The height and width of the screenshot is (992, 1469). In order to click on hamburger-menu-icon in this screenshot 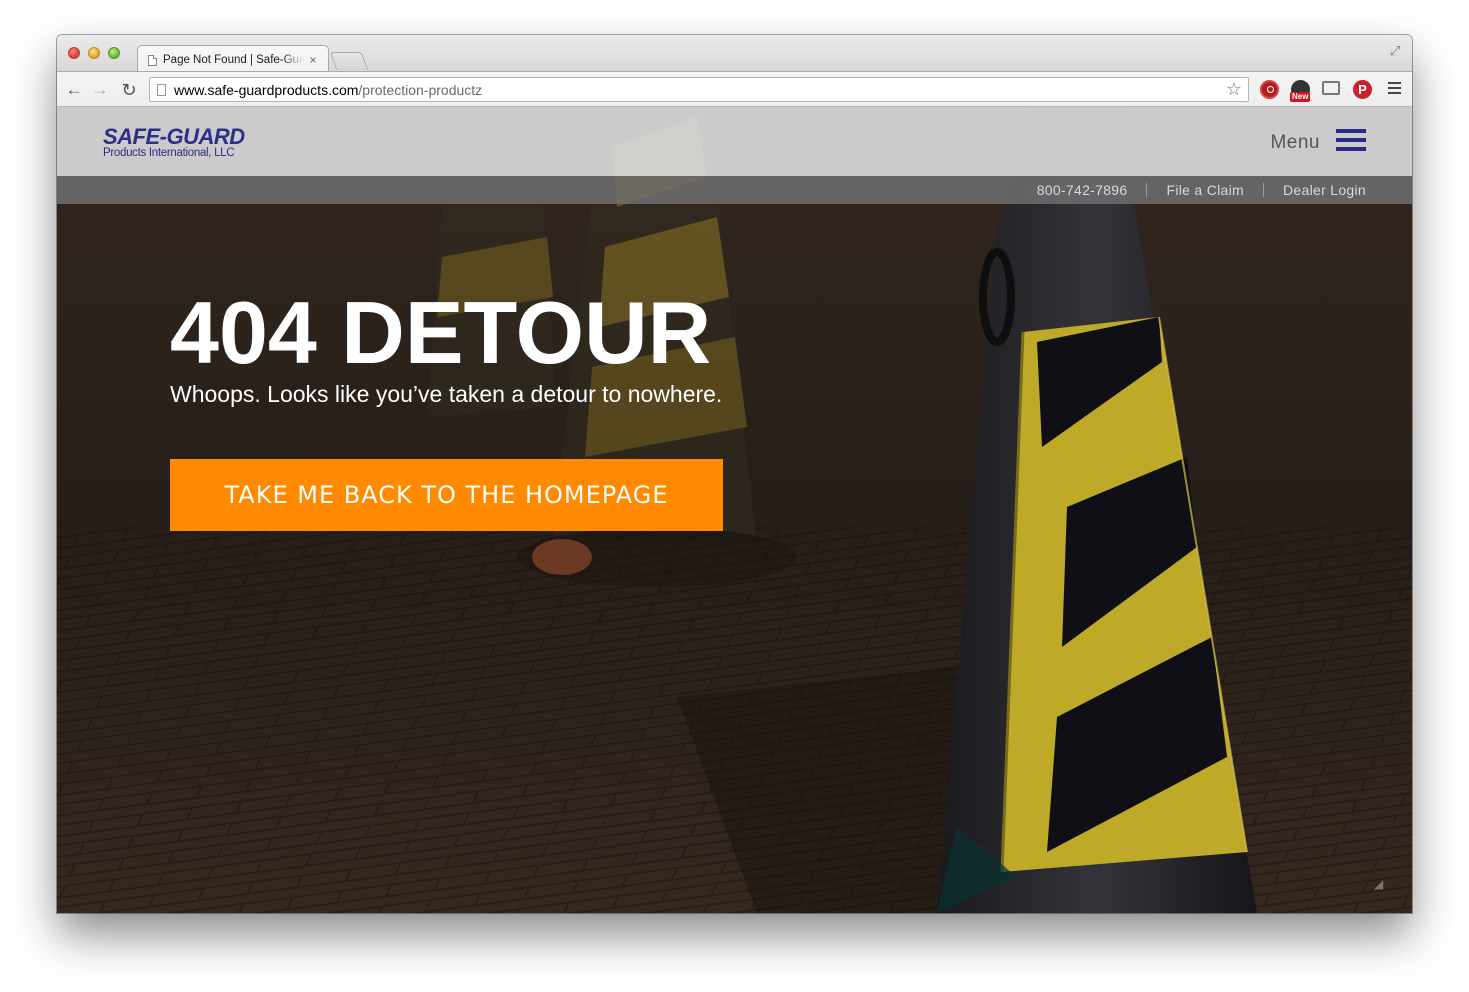, I will do `click(1351, 142)`.